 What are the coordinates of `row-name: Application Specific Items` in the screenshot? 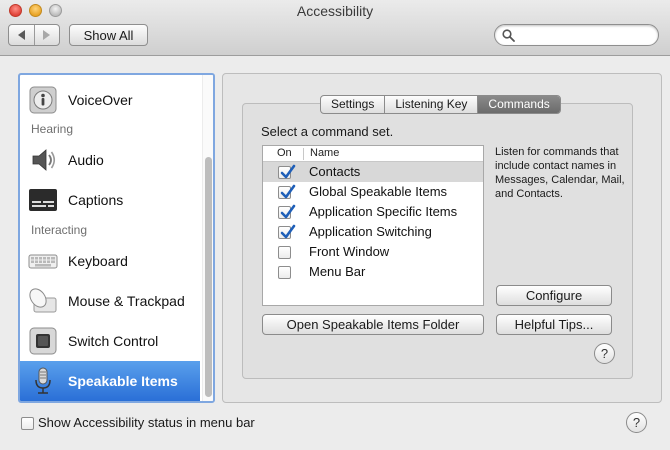 It's located at (383, 211).